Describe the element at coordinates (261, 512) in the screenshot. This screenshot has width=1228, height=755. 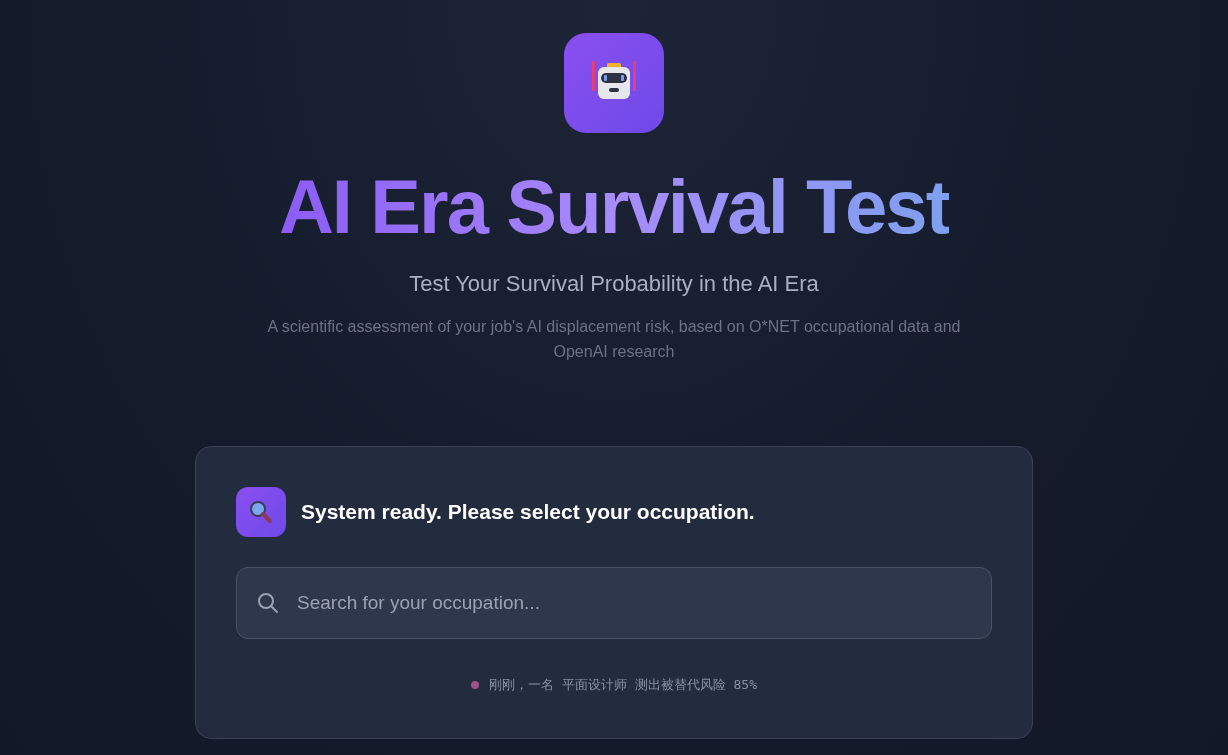
I see `magnifier-icon` at that location.